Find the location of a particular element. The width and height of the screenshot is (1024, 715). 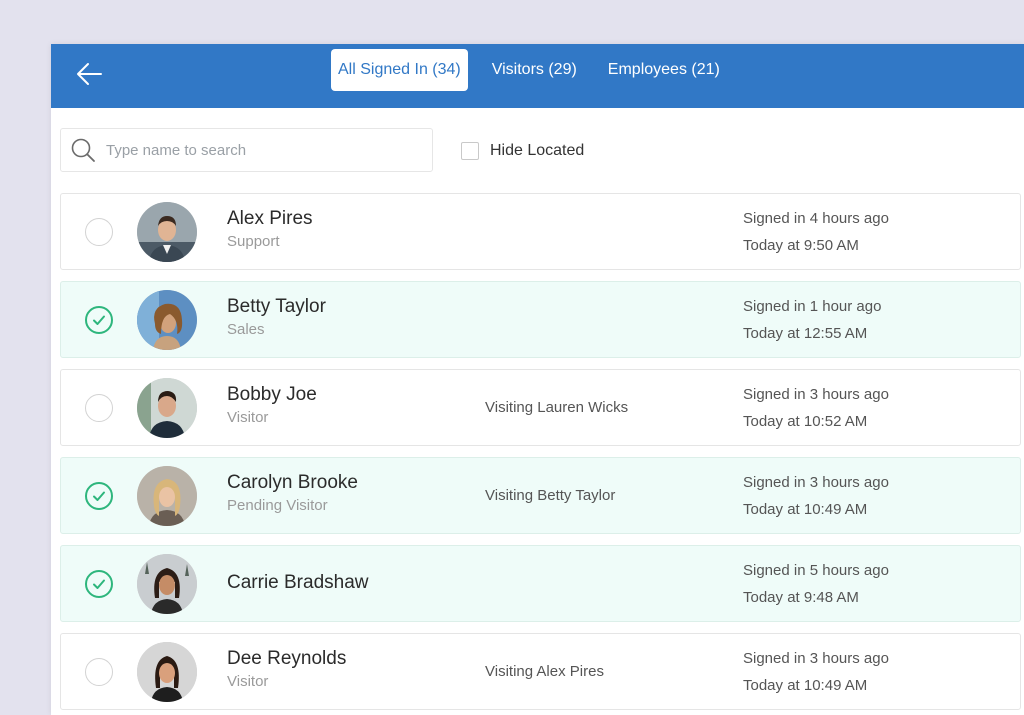

visiting-host: Visiting Lauren Wicks is located at coordinates (557, 407).